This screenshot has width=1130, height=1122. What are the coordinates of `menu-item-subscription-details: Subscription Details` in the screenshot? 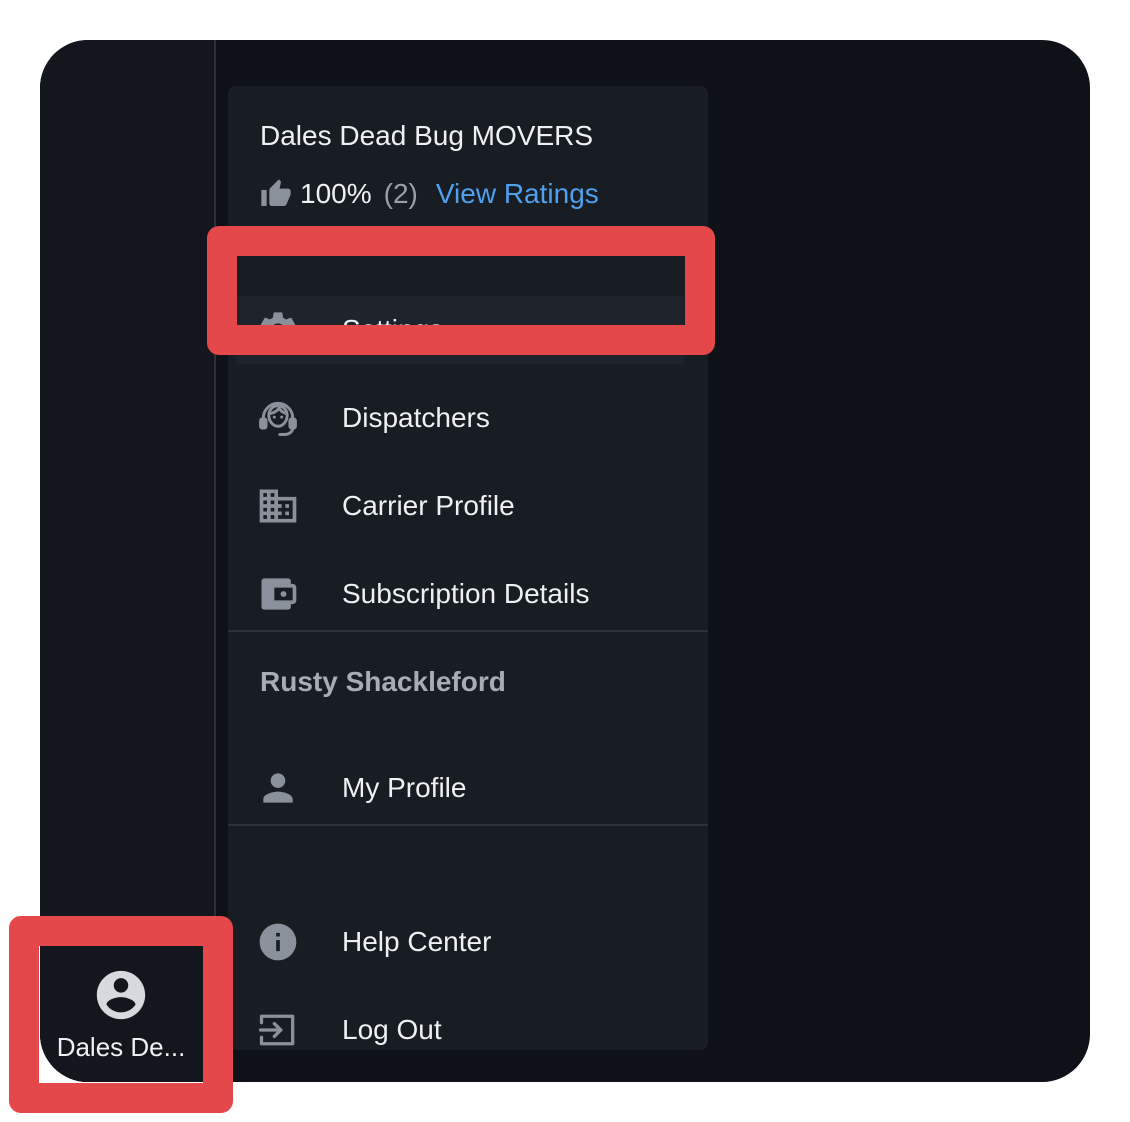 It's located at (460, 594).